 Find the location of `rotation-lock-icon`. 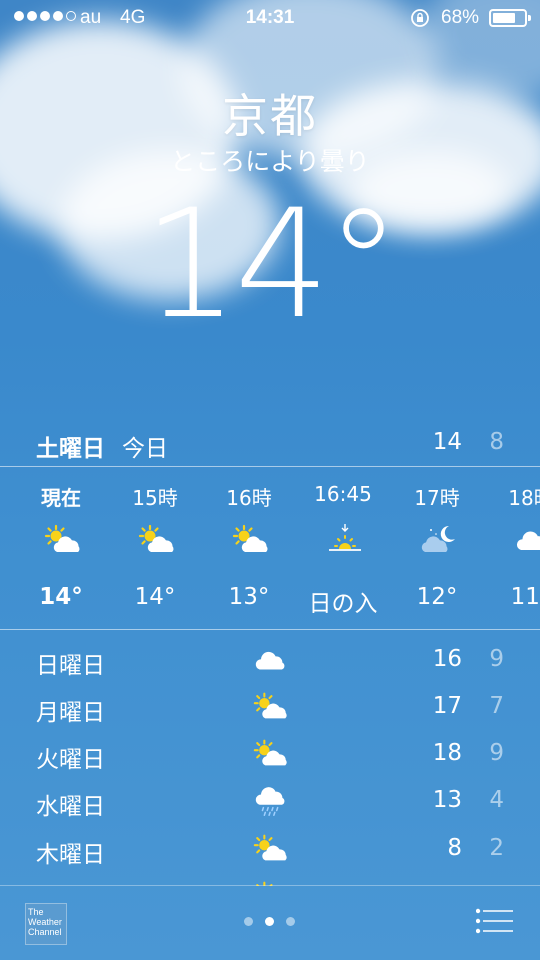

rotation-lock-icon is located at coordinates (420, 18).